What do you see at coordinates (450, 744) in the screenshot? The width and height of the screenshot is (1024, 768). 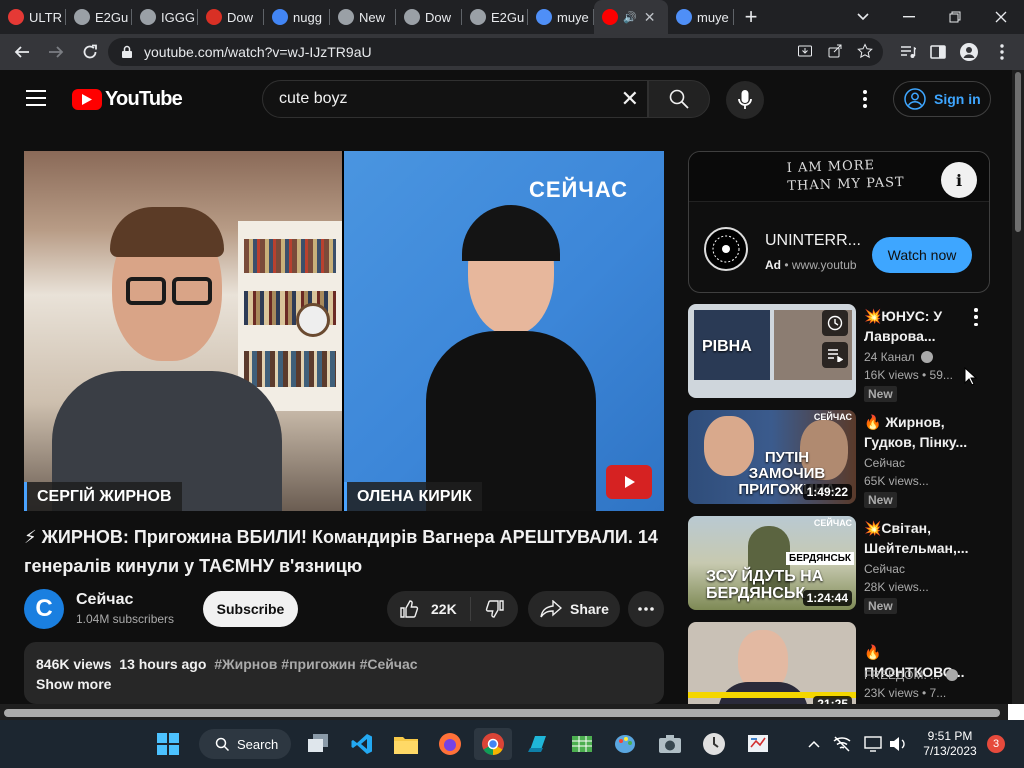 I see `firefox-icon` at bounding box center [450, 744].